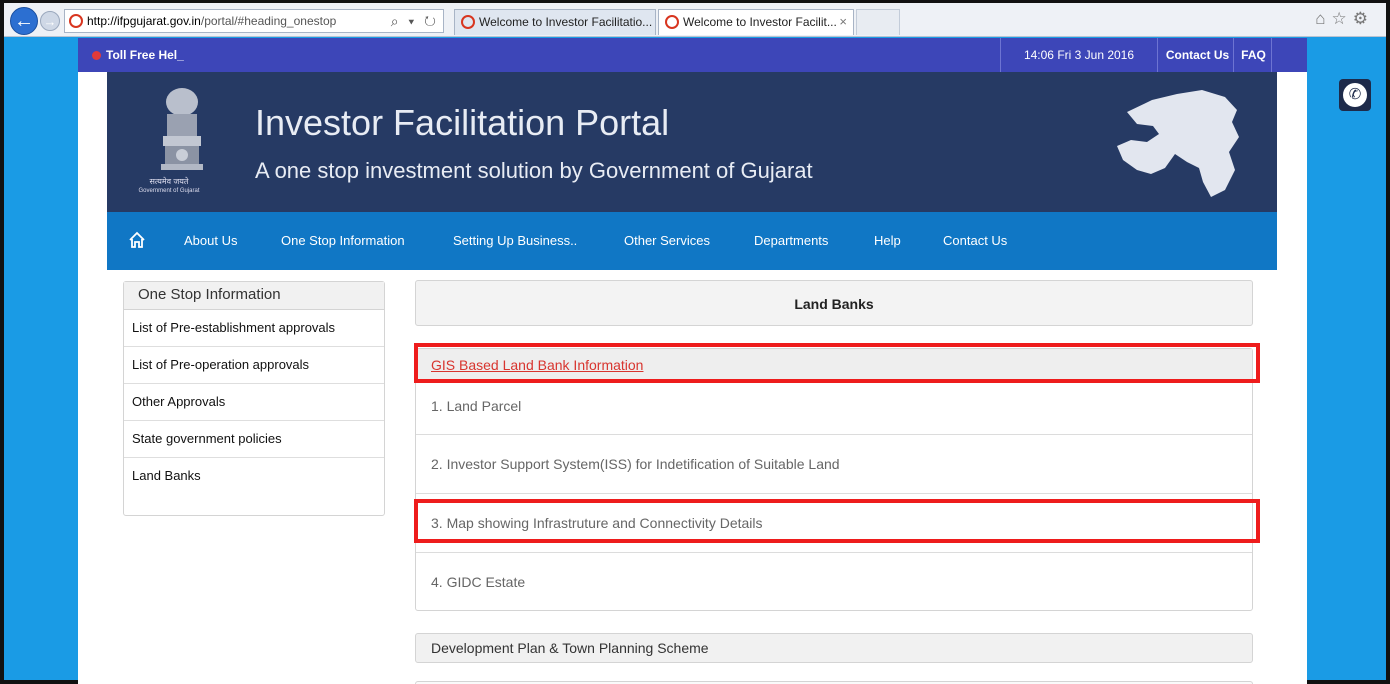 This screenshot has width=1390, height=684. I want to click on home-icon, so click(137, 240).